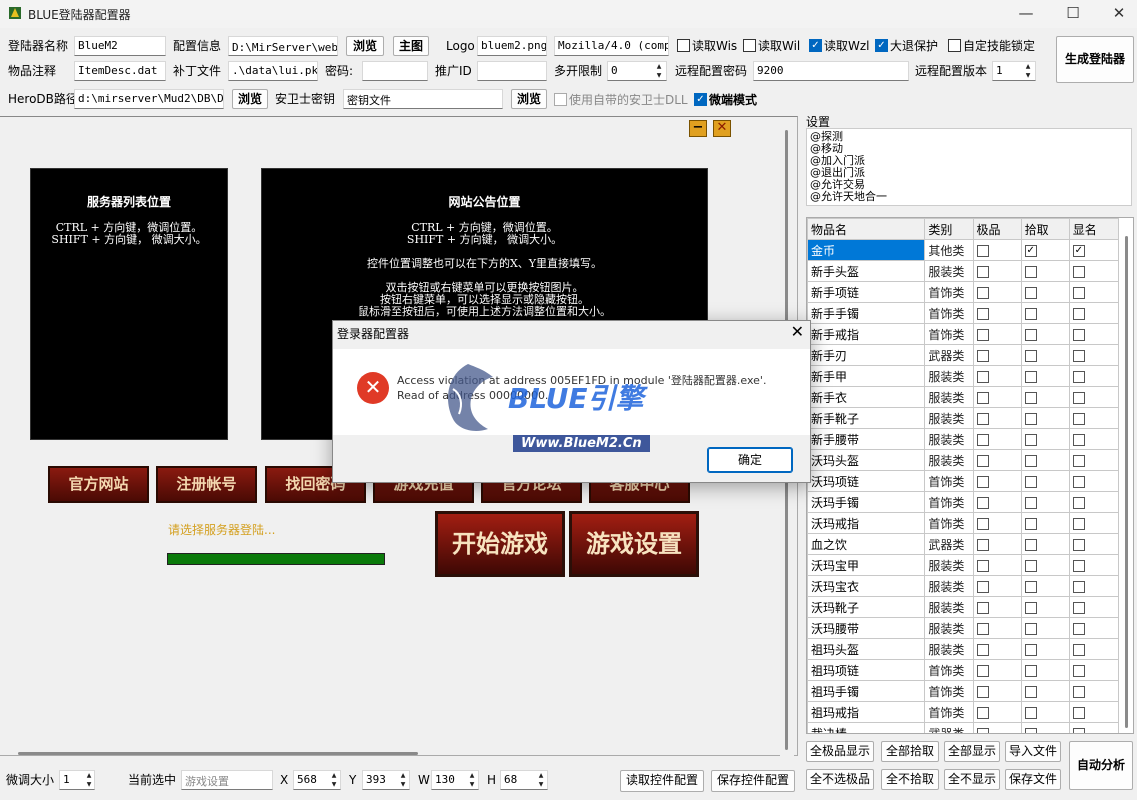  What do you see at coordinates (753, 781) in the screenshot?
I see `save-control-config-button: 保存控件配置` at bounding box center [753, 781].